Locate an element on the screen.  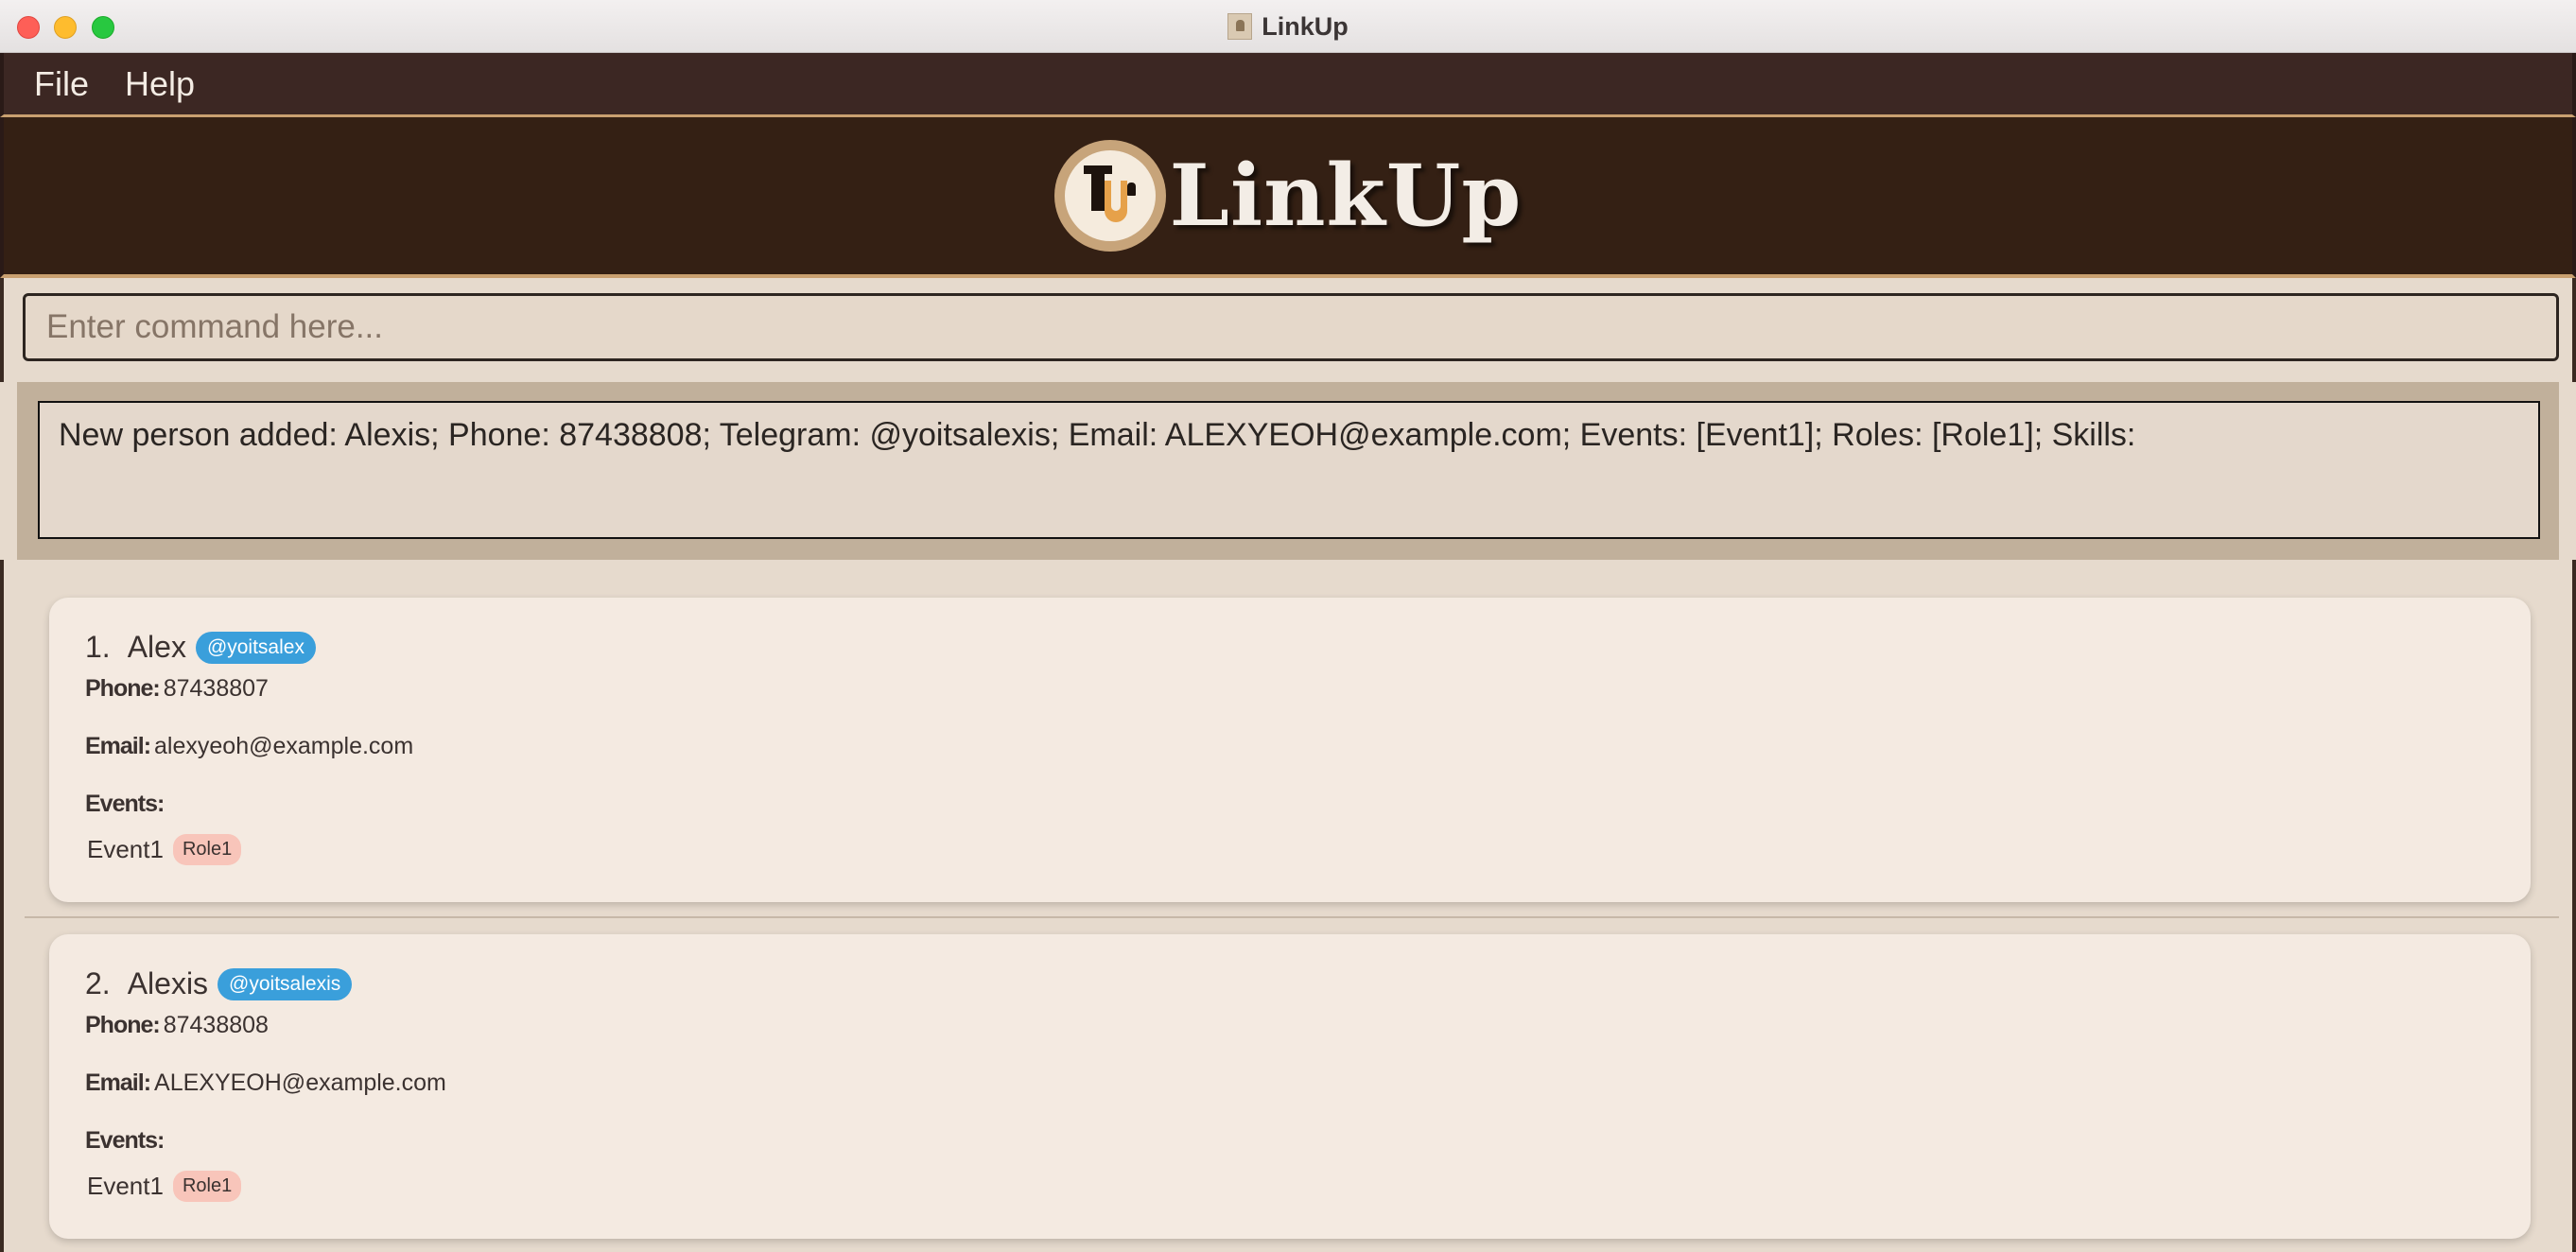
command-input is located at coordinates (1291, 327).